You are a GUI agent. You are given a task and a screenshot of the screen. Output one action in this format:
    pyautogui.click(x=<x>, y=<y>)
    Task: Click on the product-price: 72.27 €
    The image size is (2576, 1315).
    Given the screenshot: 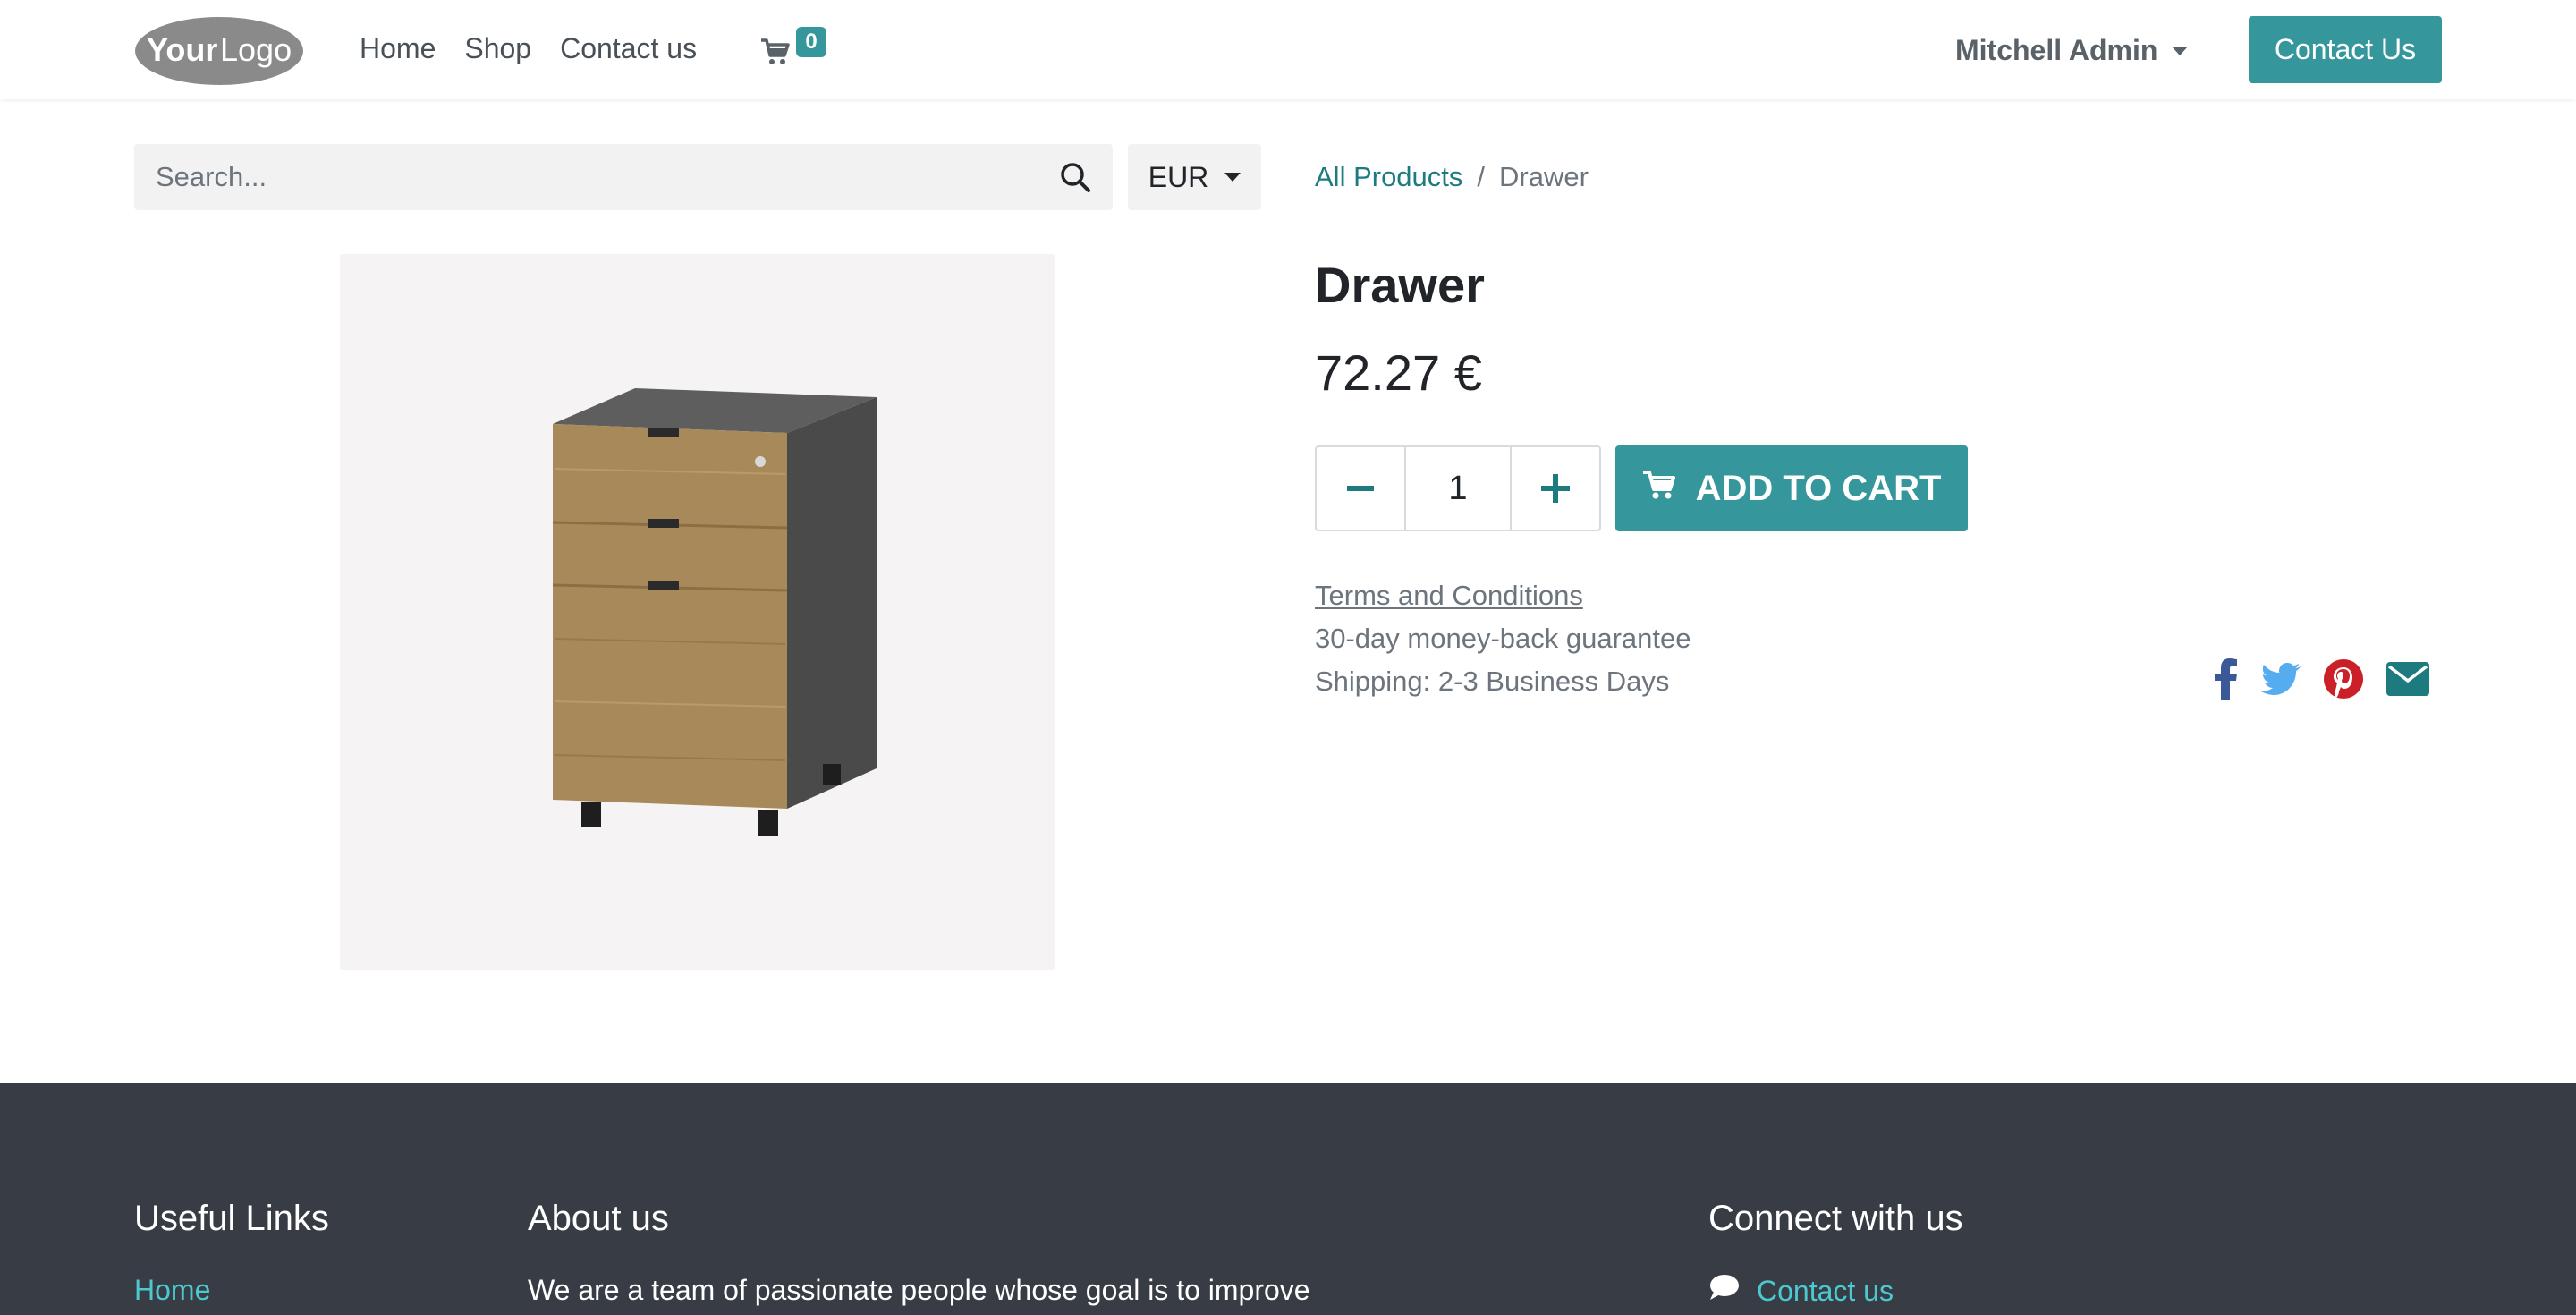 What is the action you would take?
    pyautogui.click(x=1398, y=372)
    